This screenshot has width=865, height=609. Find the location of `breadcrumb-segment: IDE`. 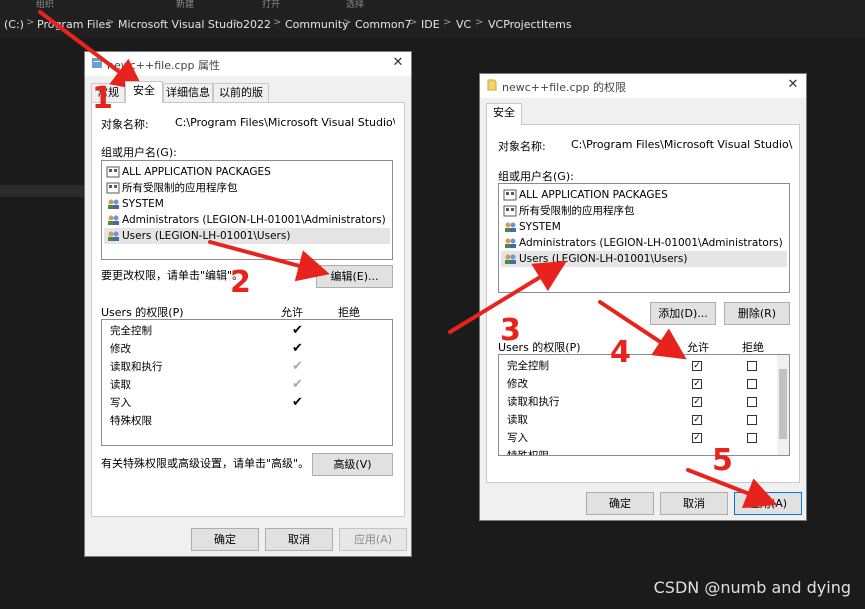

breadcrumb-segment: IDE is located at coordinates (430, 24).